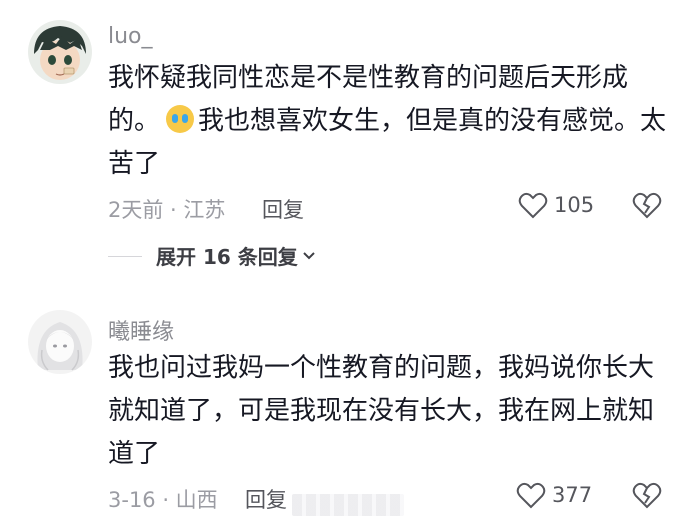 The image size is (690, 526). What do you see at coordinates (309, 255) in the screenshot?
I see `chevron-down-icon` at bounding box center [309, 255].